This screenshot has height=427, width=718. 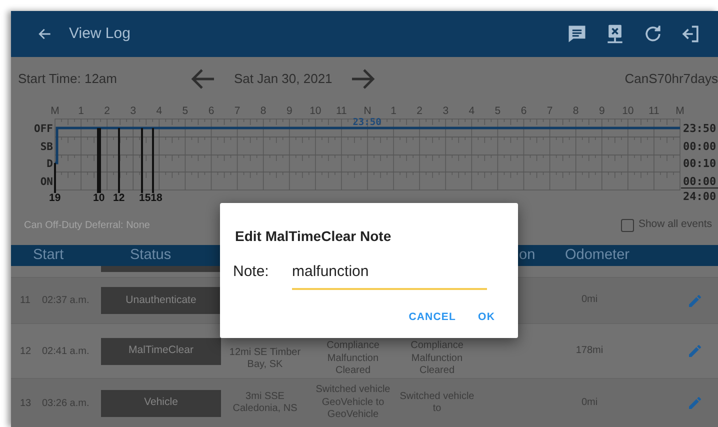 I want to click on event-label: 19, so click(x=55, y=198).